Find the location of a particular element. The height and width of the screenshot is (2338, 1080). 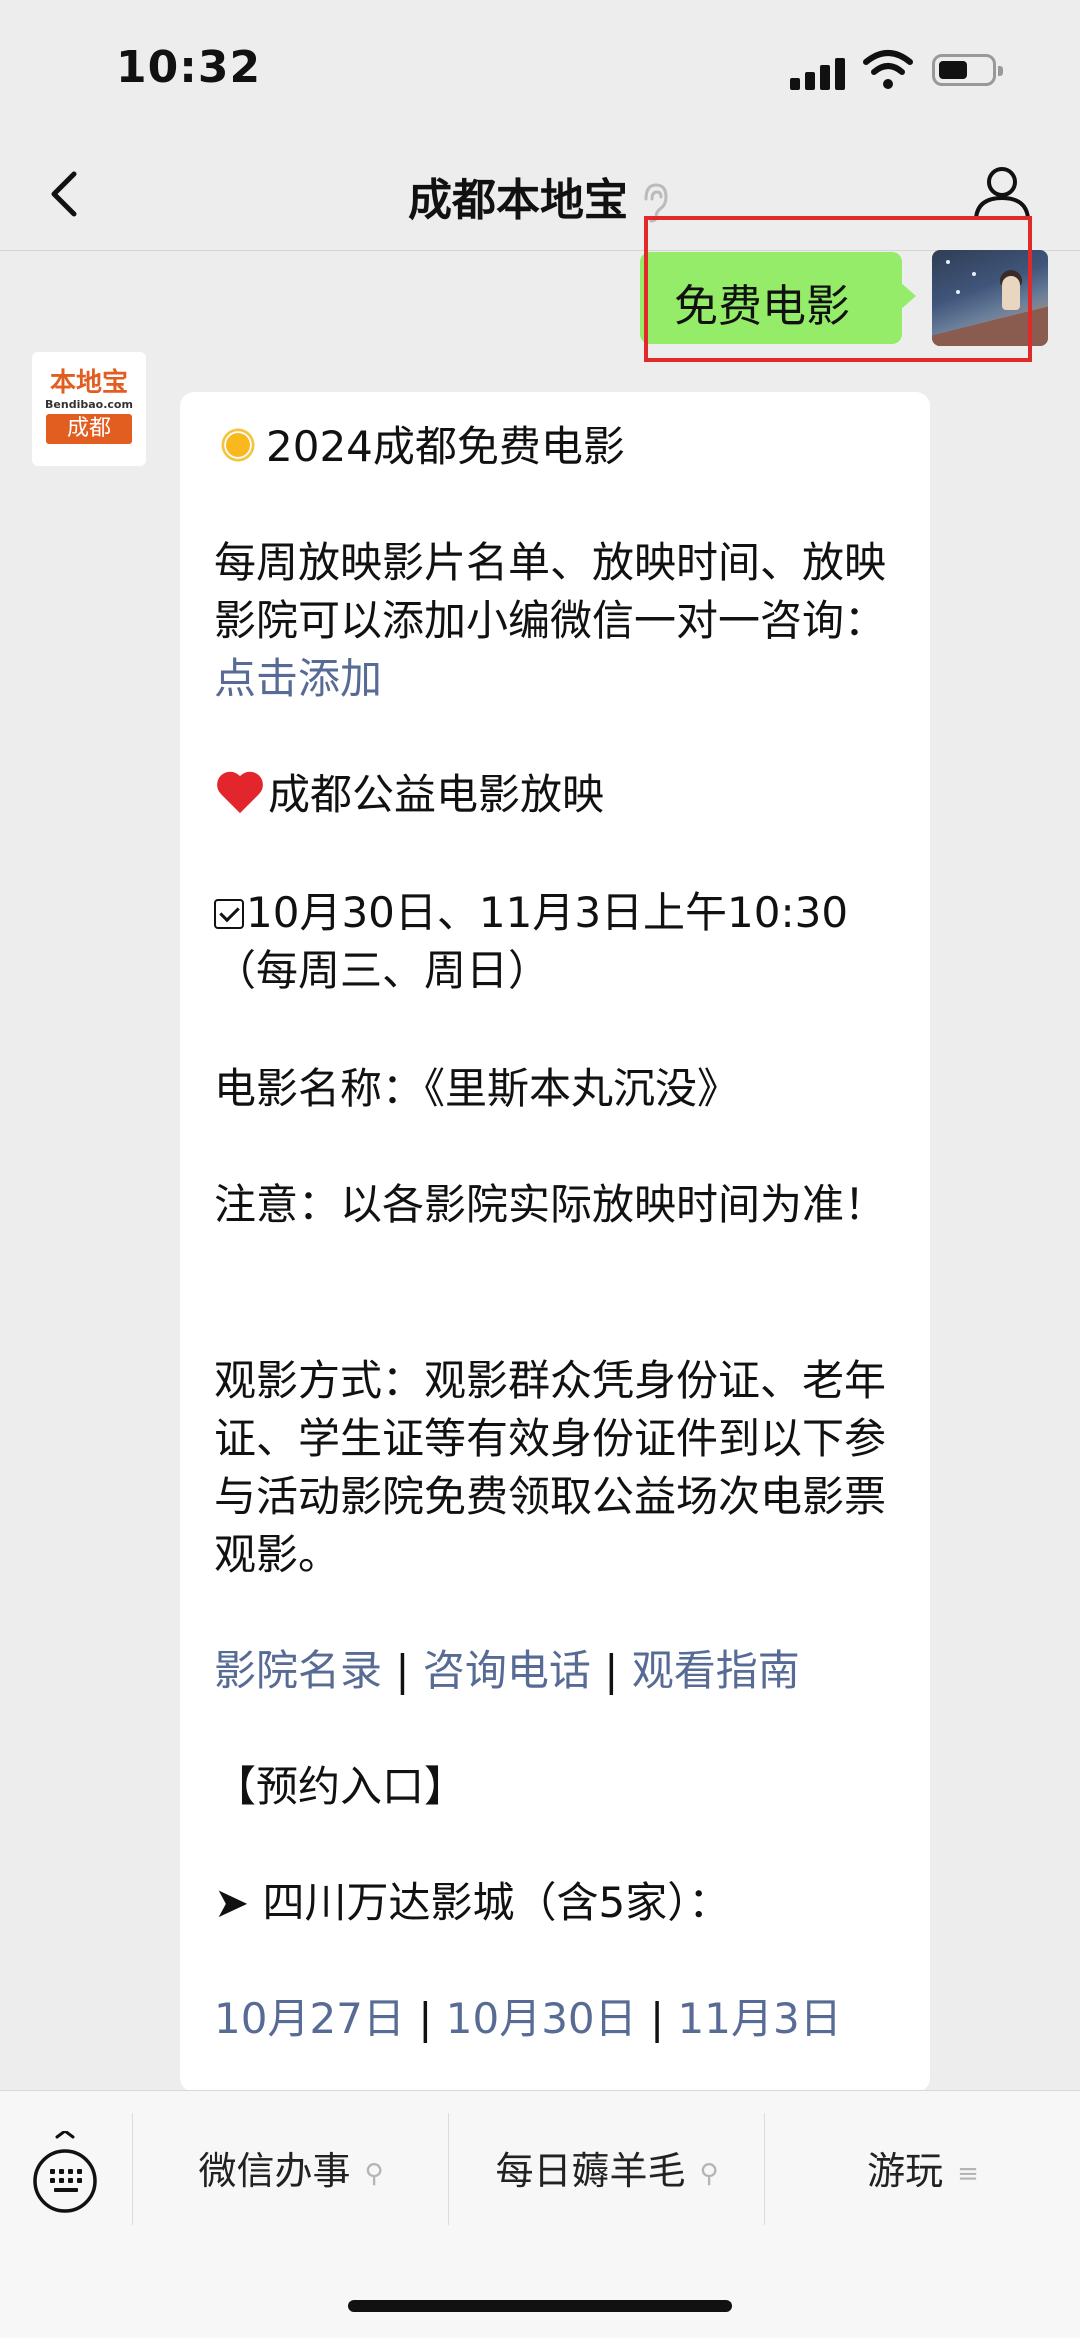

add-contact-link: 点击添加 is located at coordinates (298, 678).